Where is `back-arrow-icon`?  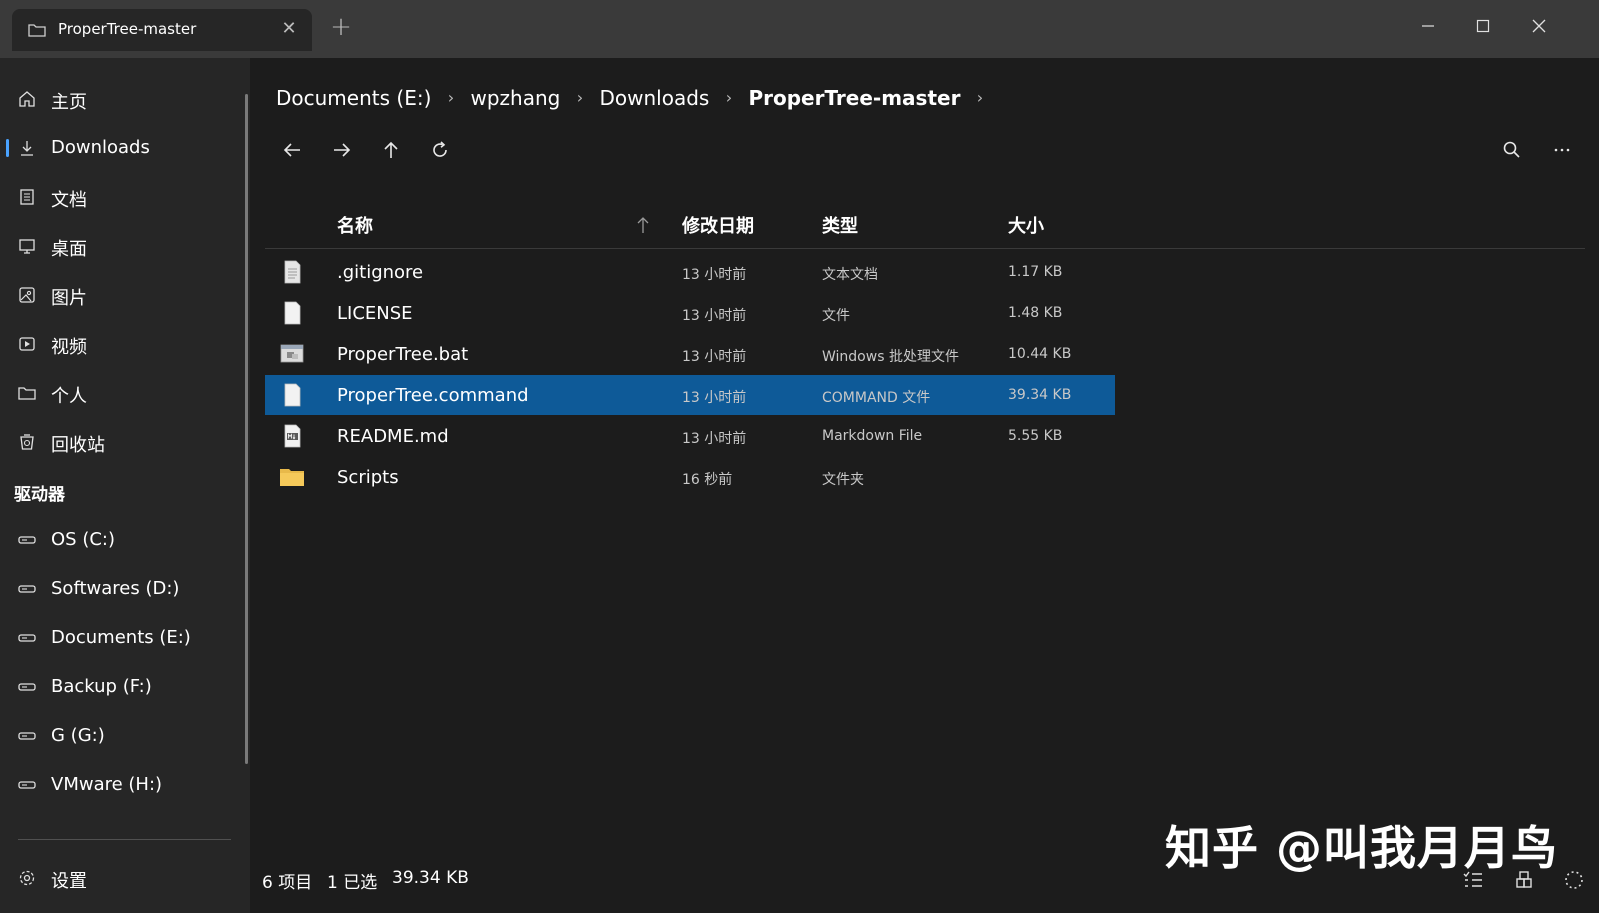 back-arrow-icon is located at coordinates (291, 150).